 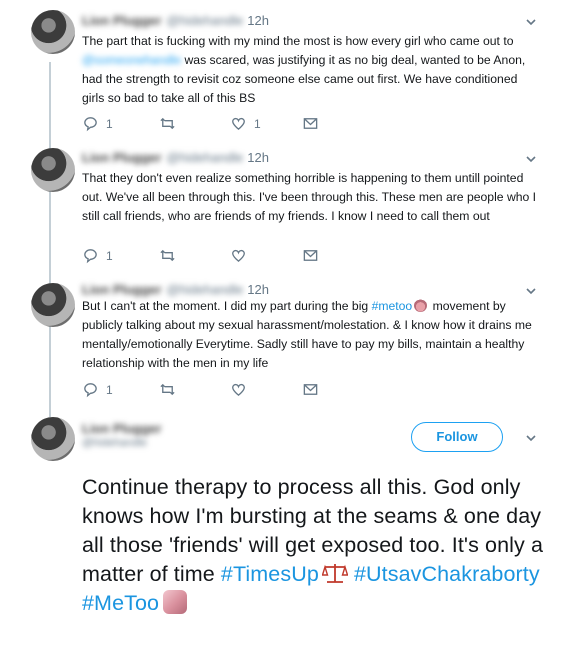 What do you see at coordinates (270, 574) in the screenshot?
I see `hashtag-timesup: #TimesUp` at bounding box center [270, 574].